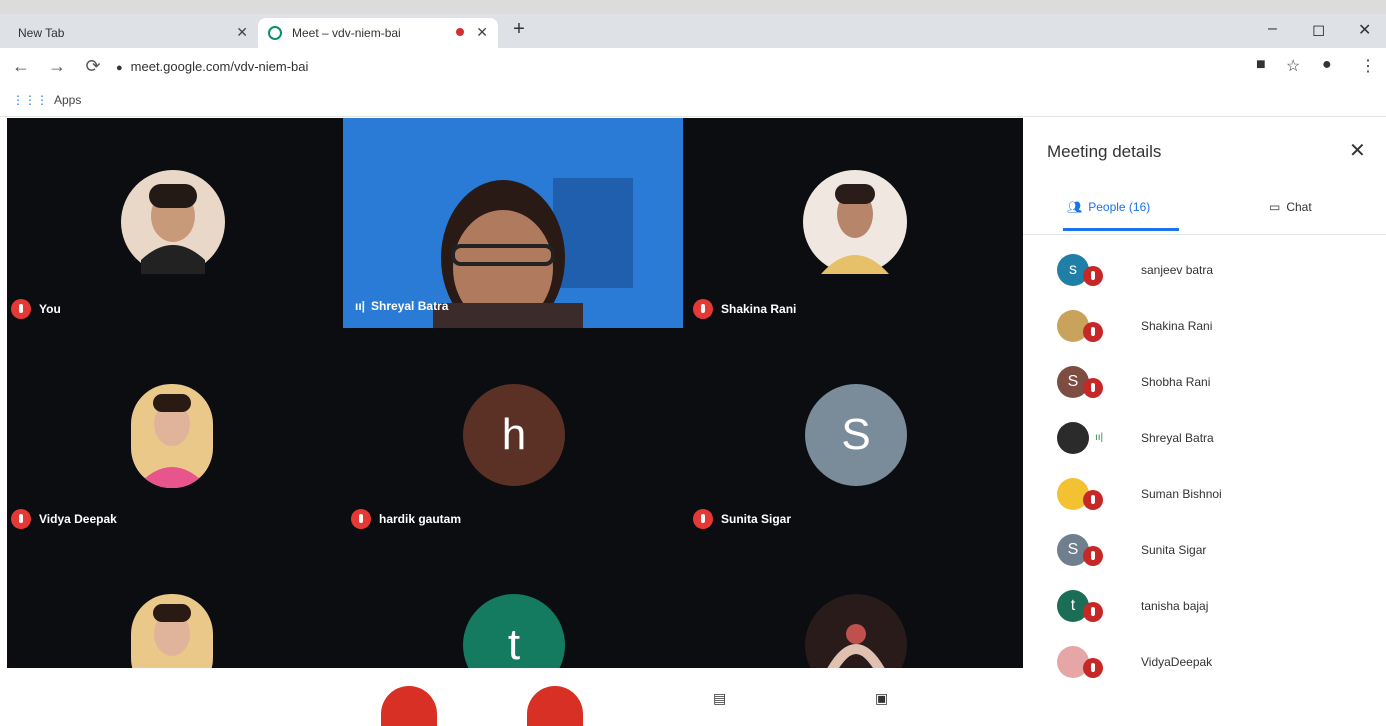 The image size is (1386, 726). Describe the element at coordinates (1119, 207) in the screenshot. I see `tab-people-label: People (16)` at that location.